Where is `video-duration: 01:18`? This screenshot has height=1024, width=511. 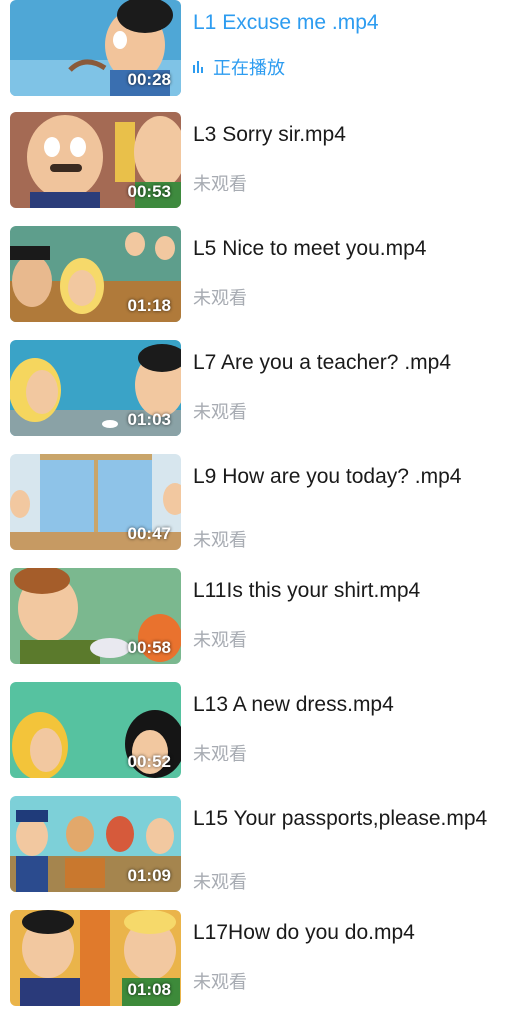
video-duration: 01:18 is located at coordinates (149, 305).